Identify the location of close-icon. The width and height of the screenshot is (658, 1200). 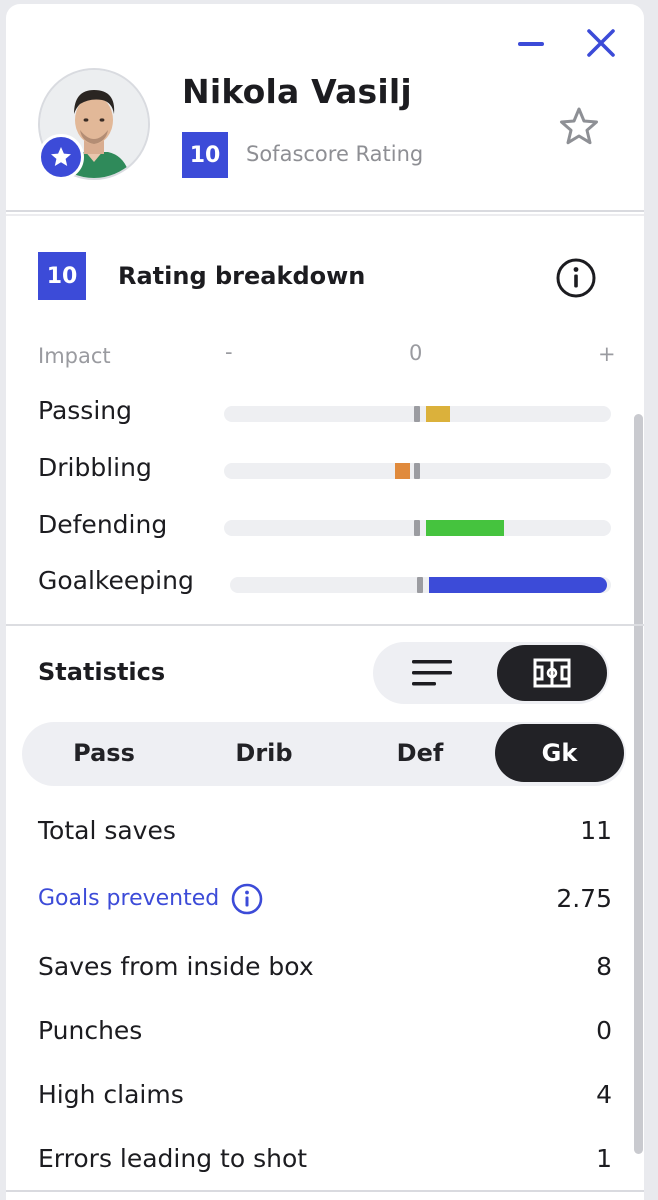
(601, 43).